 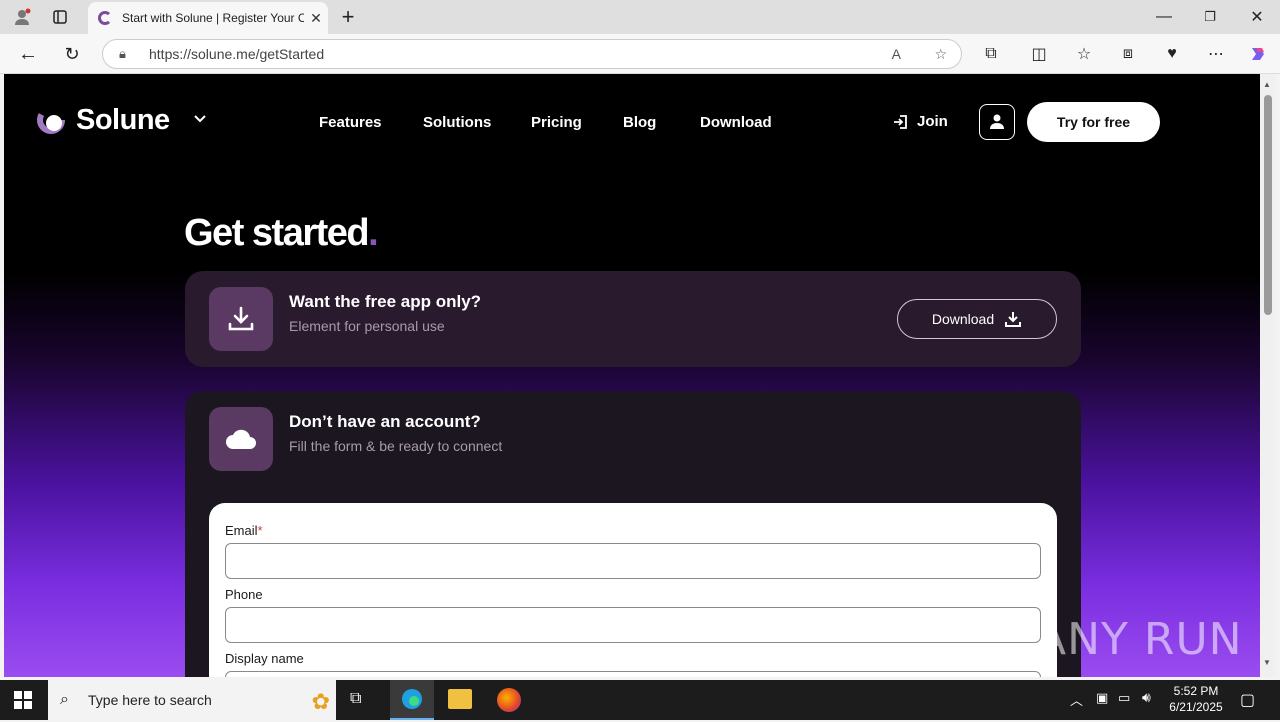 What do you see at coordinates (991, 54) in the screenshot?
I see `extensions-icon: ⧉` at bounding box center [991, 54].